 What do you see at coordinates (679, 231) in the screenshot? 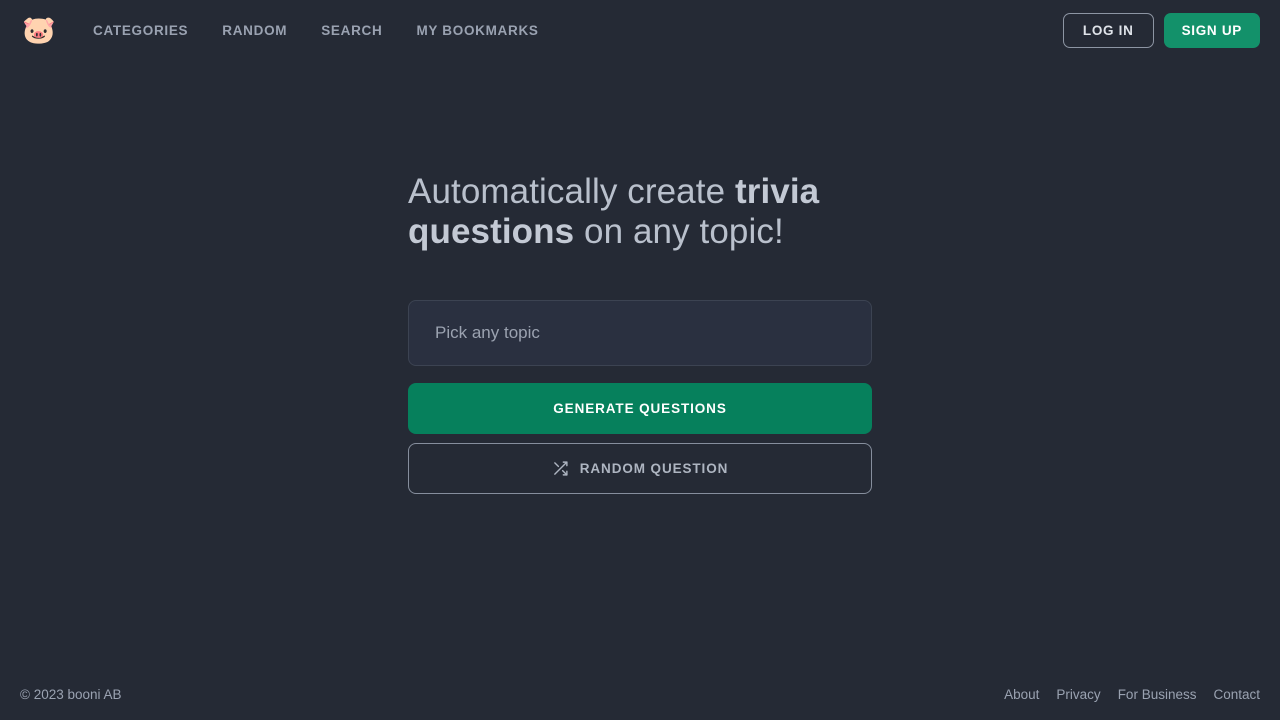
I see `headline-text-tail: on any topic!` at bounding box center [679, 231].